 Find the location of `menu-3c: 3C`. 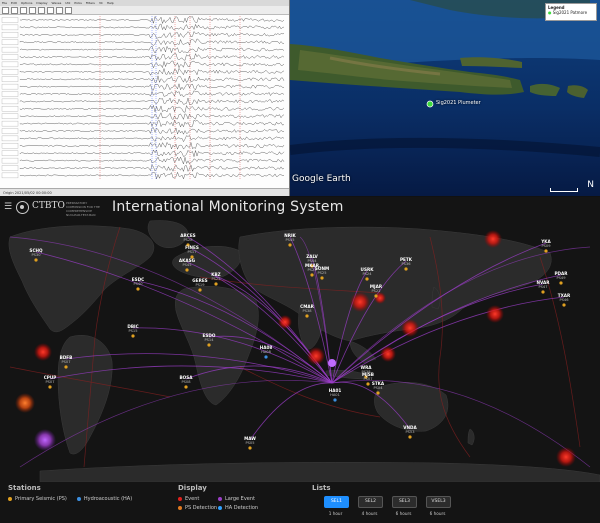

menu-3c: 3C is located at coordinates (101, 3).